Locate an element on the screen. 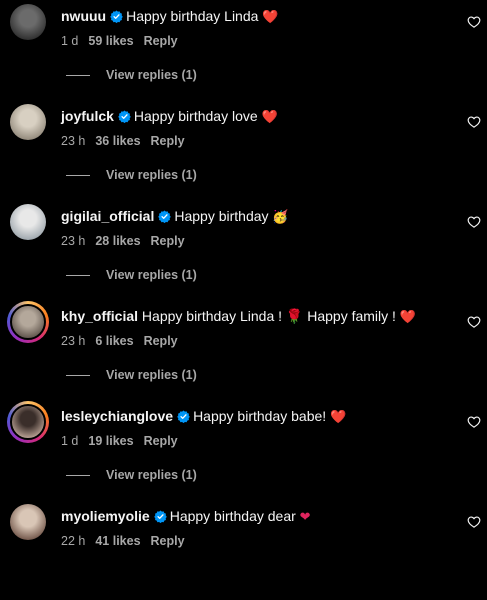  comment-text: Happy birthday dear is located at coordinates (232, 516).